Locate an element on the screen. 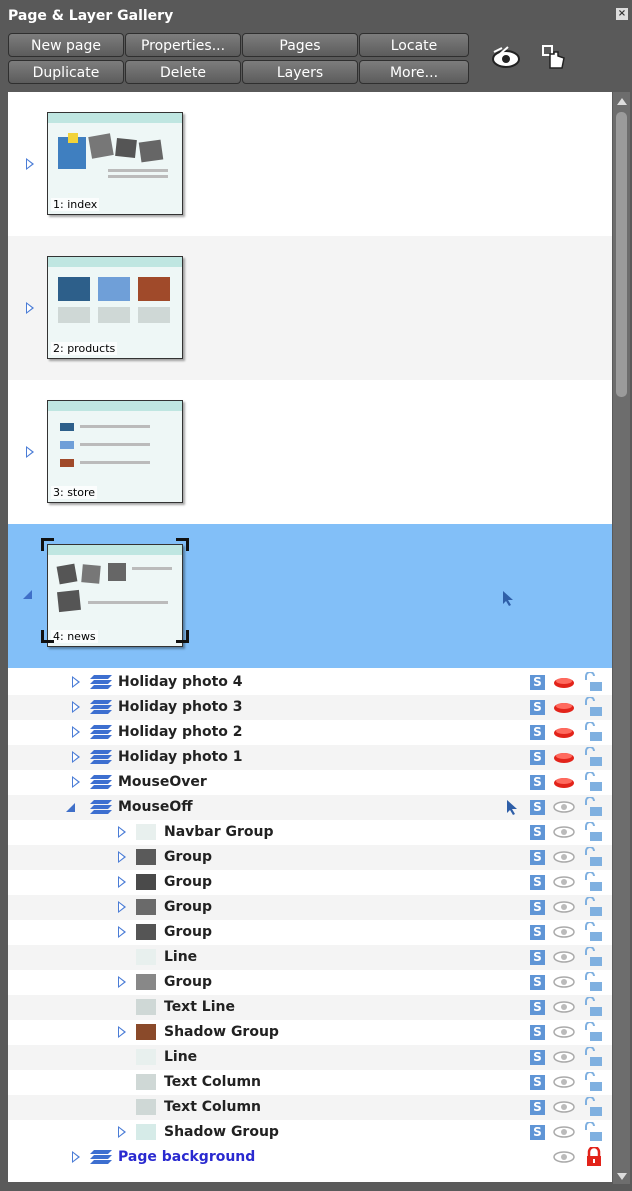 The height and width of the screenshot is (1191, 632). layer-row: MouseOver S is located at coordinates (310, 782).